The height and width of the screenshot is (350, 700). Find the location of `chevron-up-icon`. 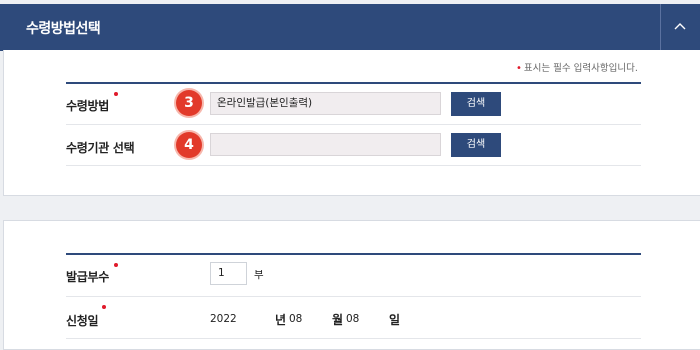

chevron-up-icon is located at coordinates (680, 26).